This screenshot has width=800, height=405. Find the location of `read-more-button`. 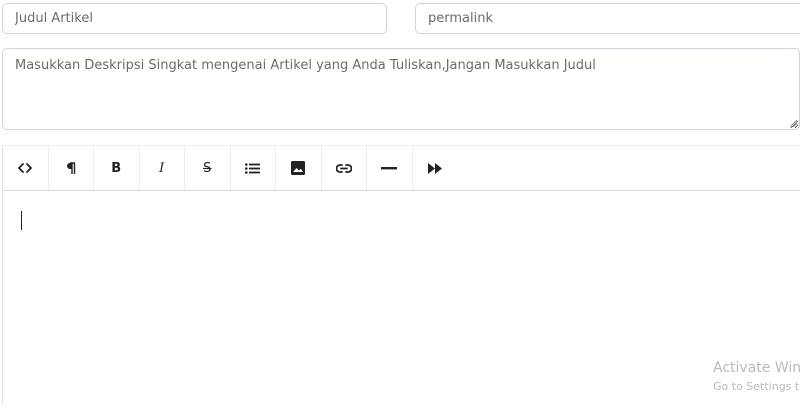

read-more-button is located at coordinates (436, 168).